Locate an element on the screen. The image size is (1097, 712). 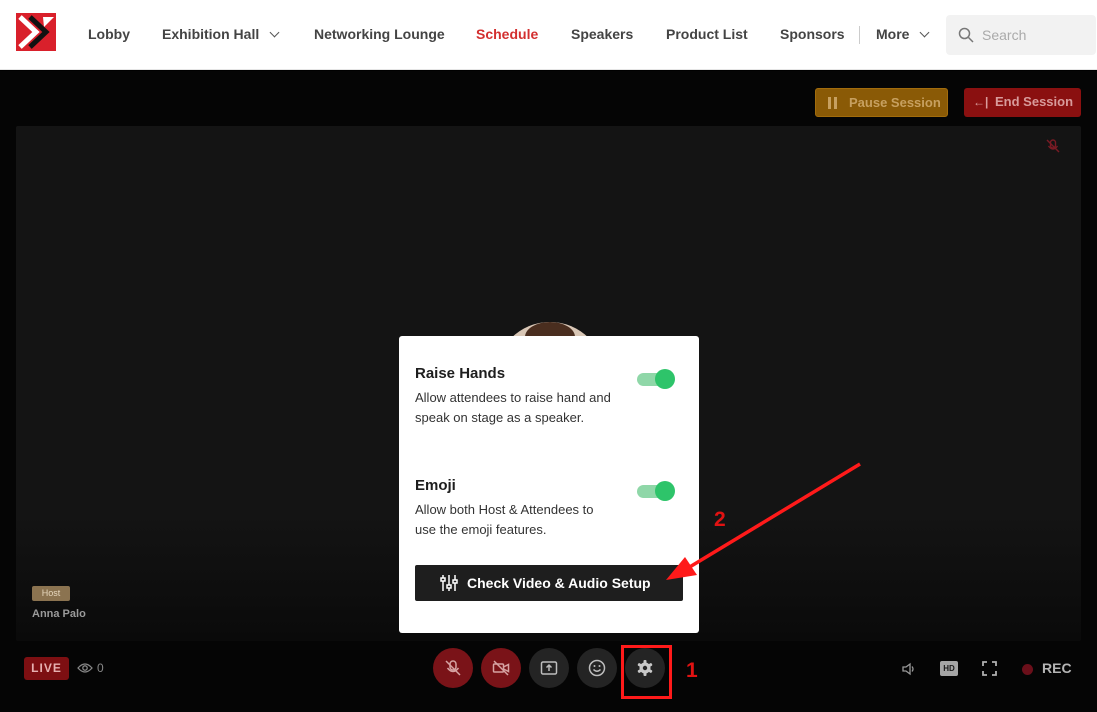
check-video-audio-label: Check Video & Audio Setup is located at coordinates (559, 583).